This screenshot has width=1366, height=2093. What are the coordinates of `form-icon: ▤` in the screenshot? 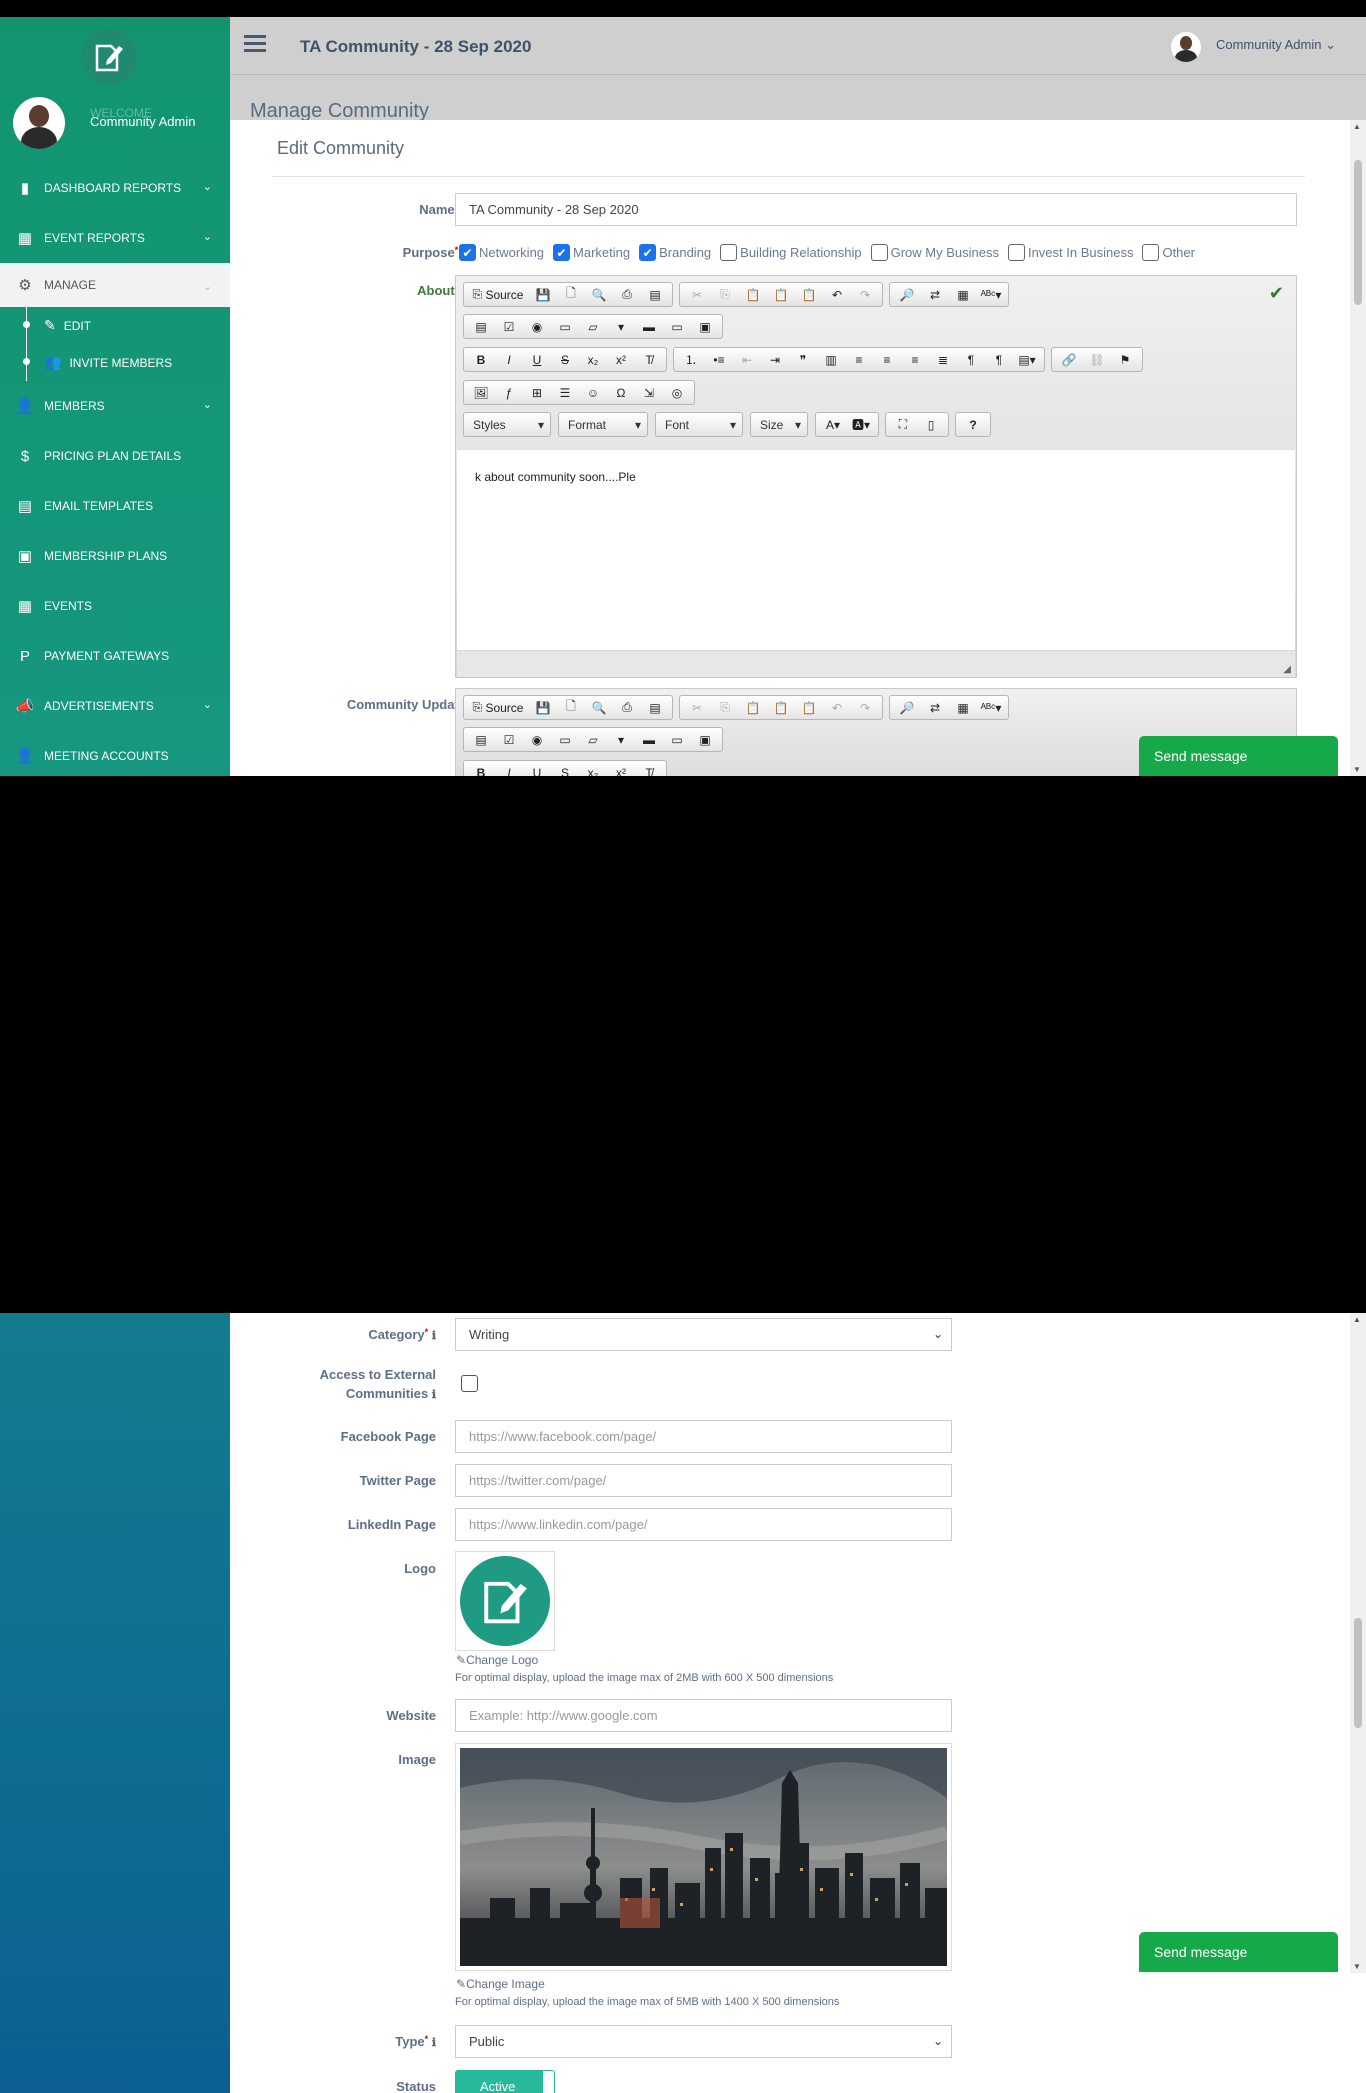 It's located at (481, 739).